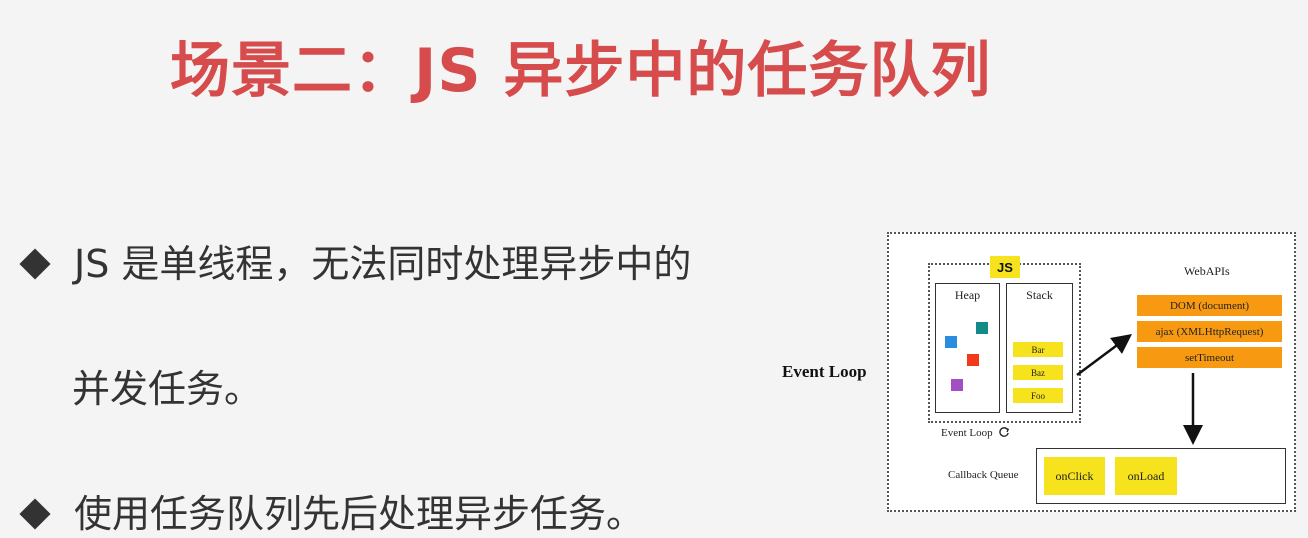 This screenshot has height=538, width=1308. What do you see at coordinates (1139, 389) in the screenshot?
I see `diagram-arrows` at bounding box center [1139, 389].